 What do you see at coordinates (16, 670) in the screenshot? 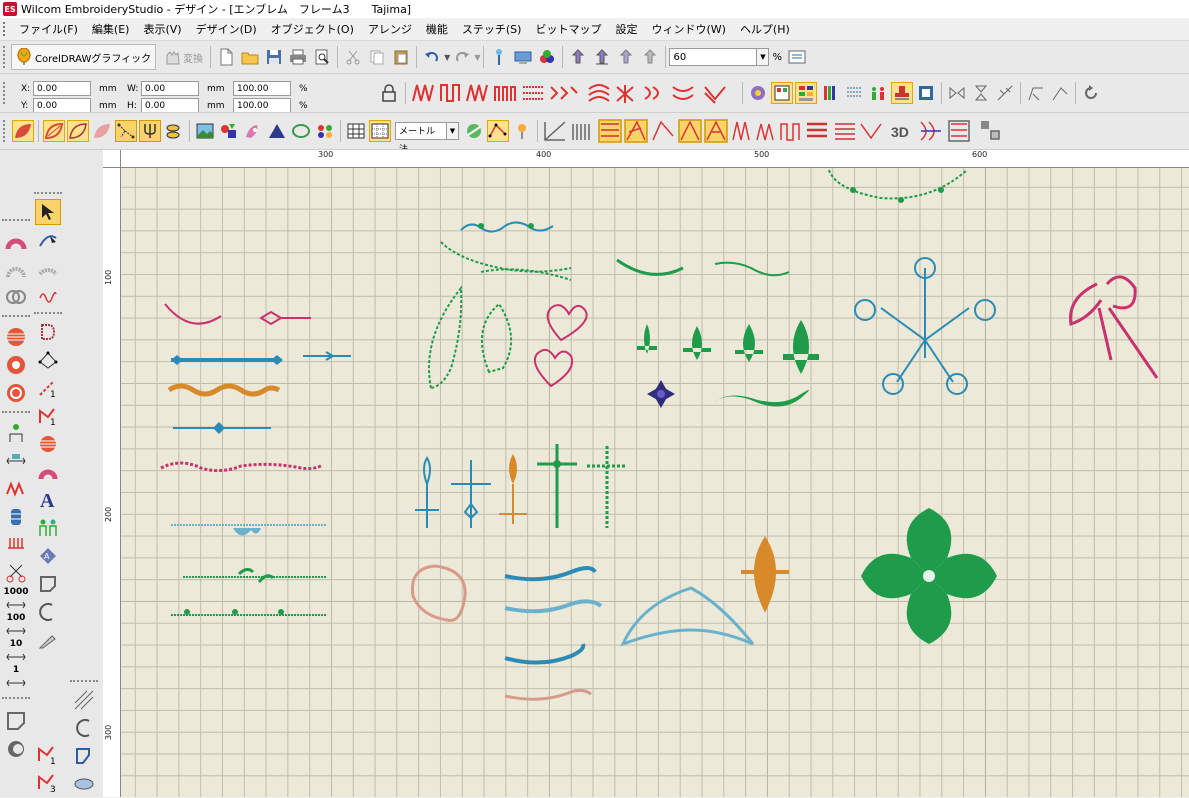
I see `step-1-label: 1` at bounding box center [16, 670].